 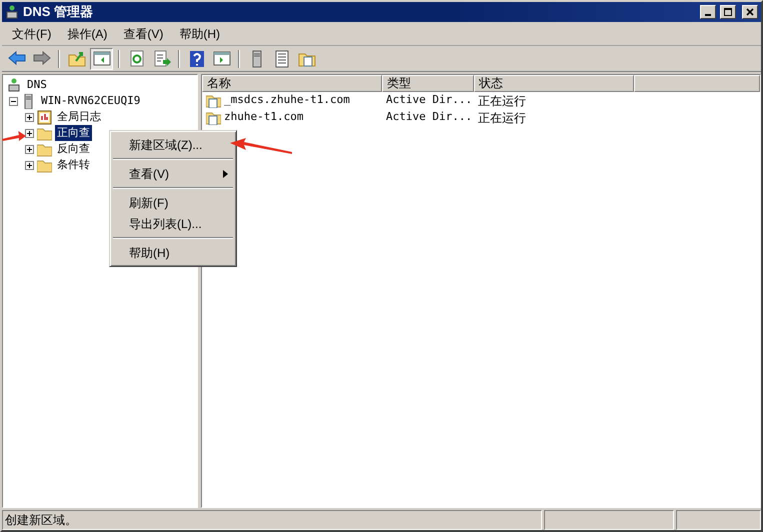 What do you see at coordinates (37, 85) in the screenshot?
I see `tree-item: DNS` at bounding box center [37, 85].